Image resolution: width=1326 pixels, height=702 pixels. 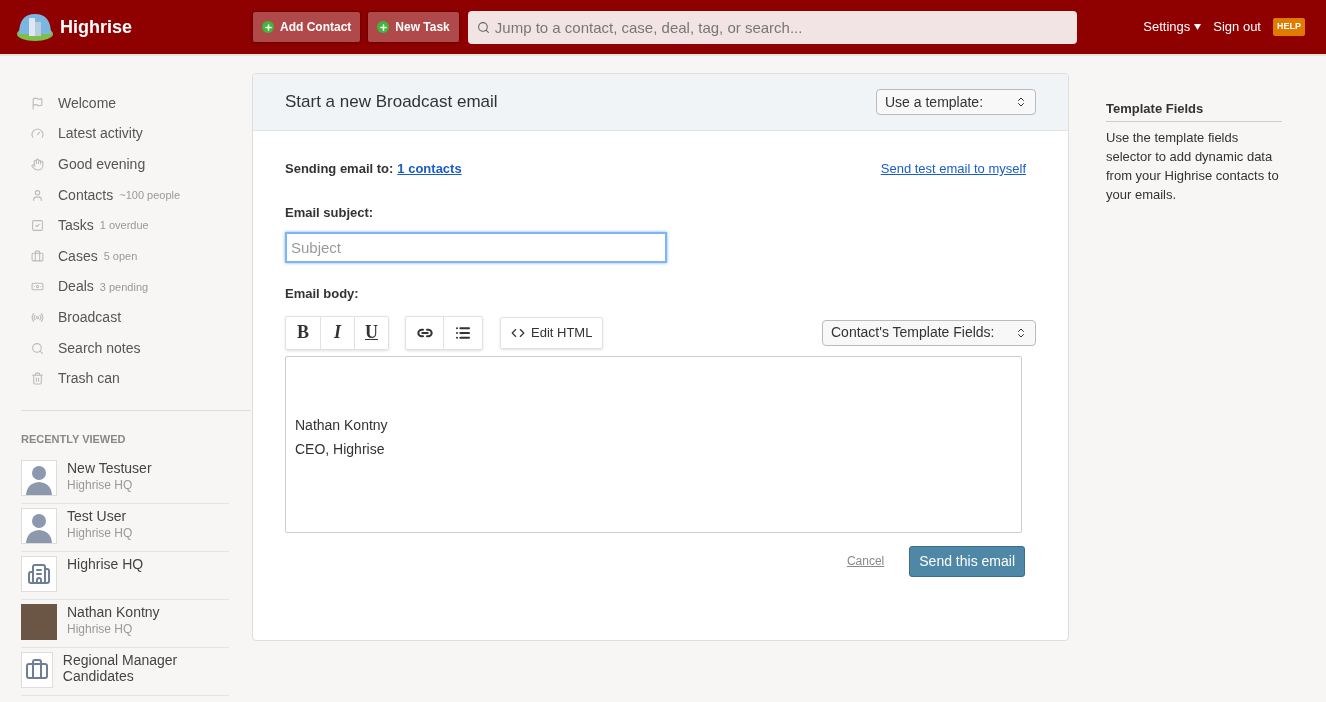 I want to click on recent-item: Test User Highrise HQ, so click(x=125, y=528).